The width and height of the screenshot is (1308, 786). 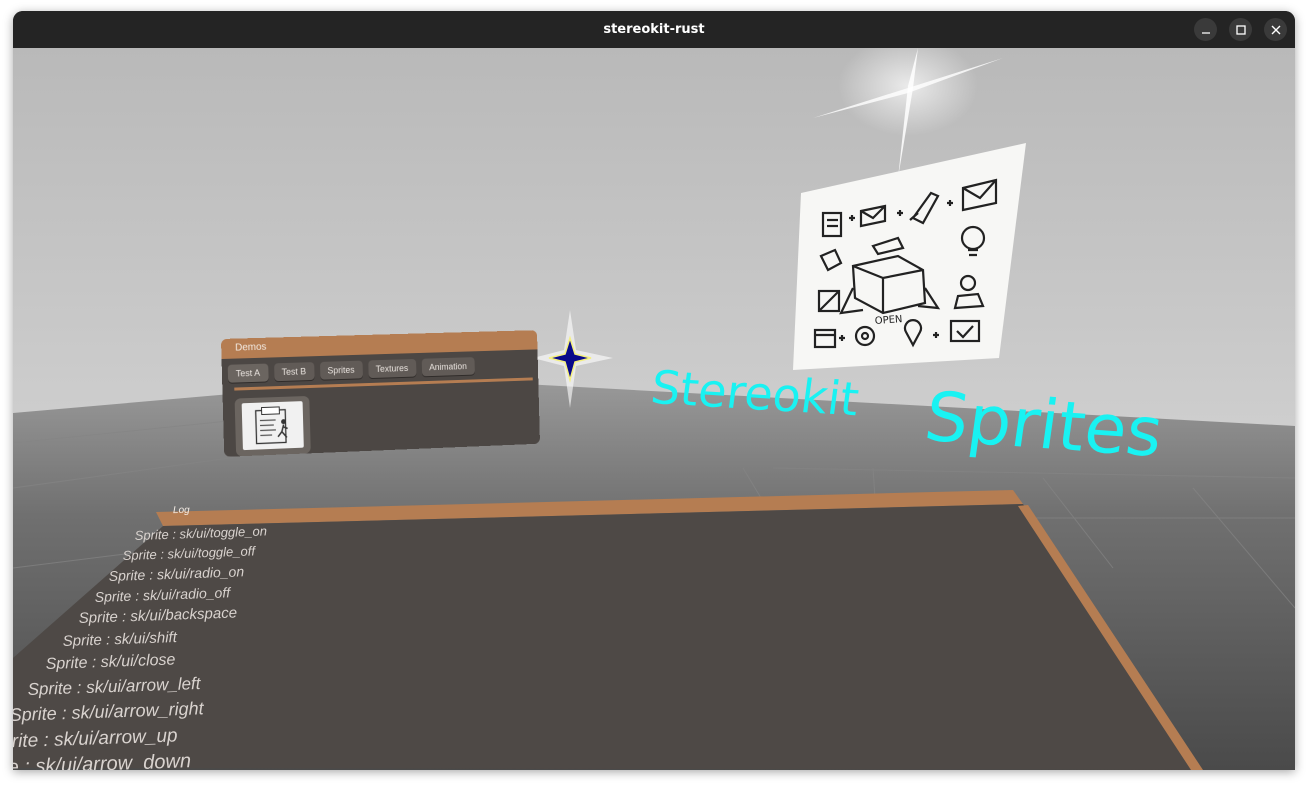 I want to click on close-button, so click(x=1275, y=29).